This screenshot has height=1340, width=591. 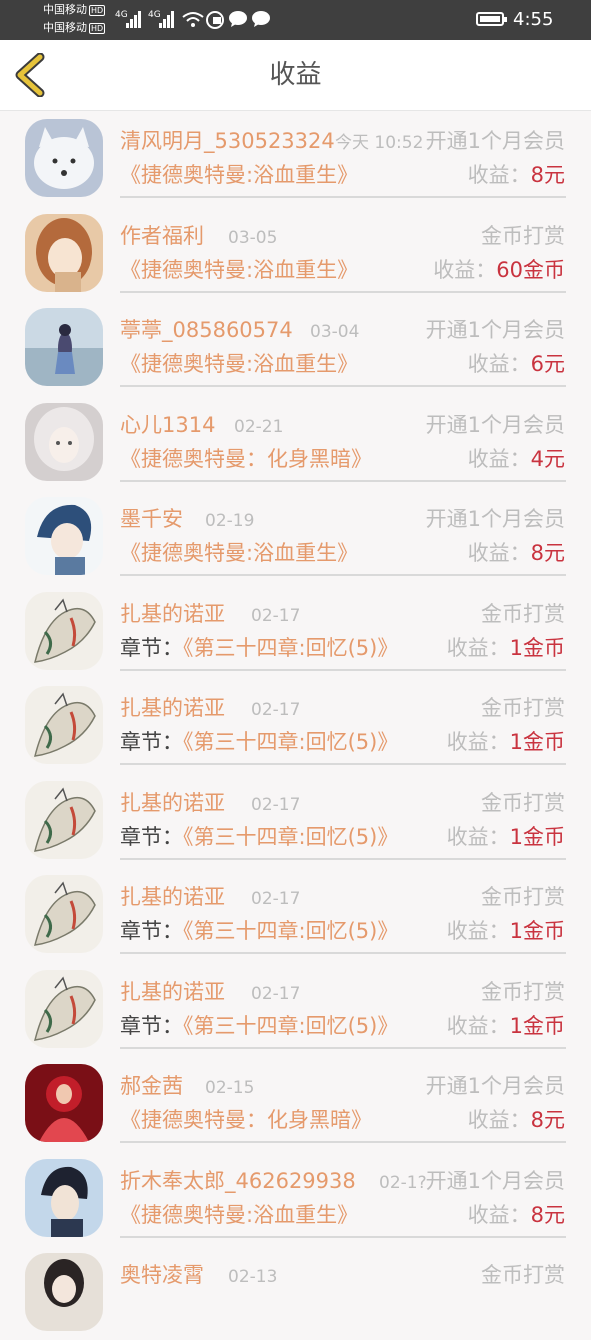 What do you see at coordinates (379, 143) in the screenshot?
I see `date: 今天 10:52` at bounding box center [379, 143].